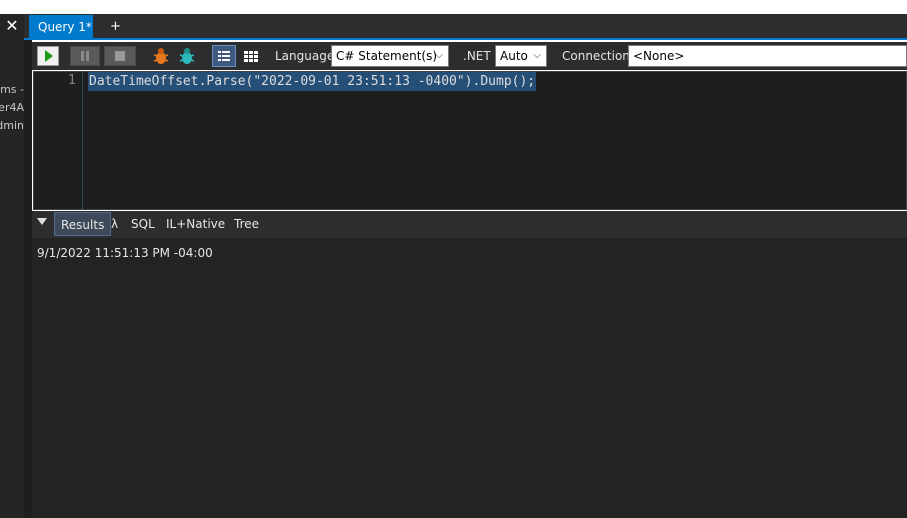  What do you see at coordinates (28, 266) in the screenshot?
I see `panel-splitter` at bounding box center [28, 266].